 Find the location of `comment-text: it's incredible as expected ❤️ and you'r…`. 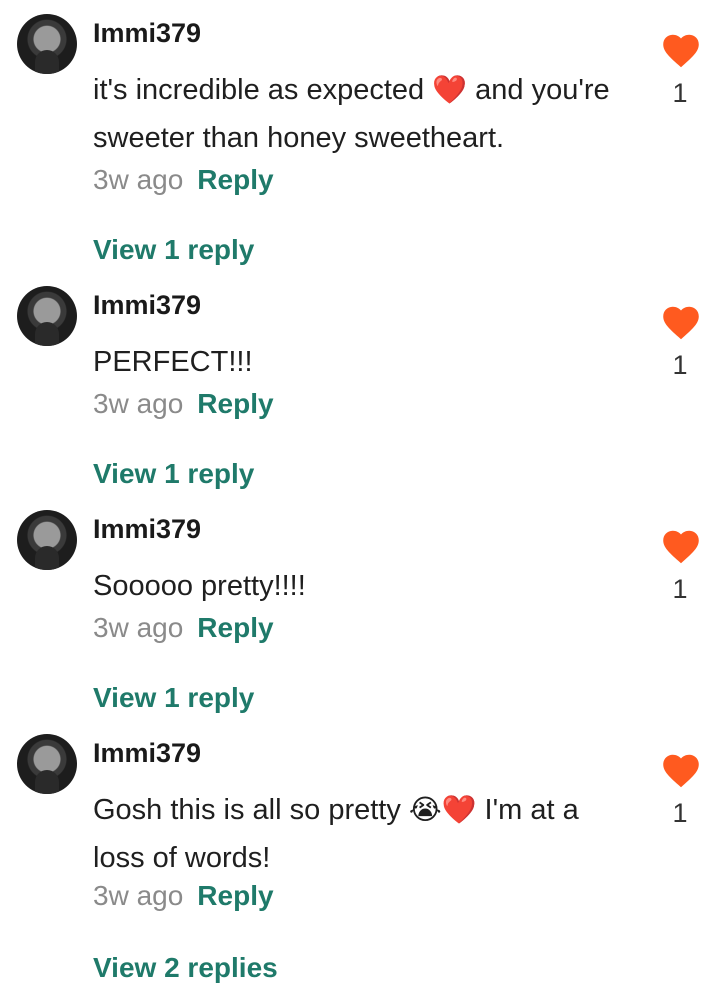

comment-text: it's incredible as expected ❤️ and you'r… is located at coordinates (363, 114).